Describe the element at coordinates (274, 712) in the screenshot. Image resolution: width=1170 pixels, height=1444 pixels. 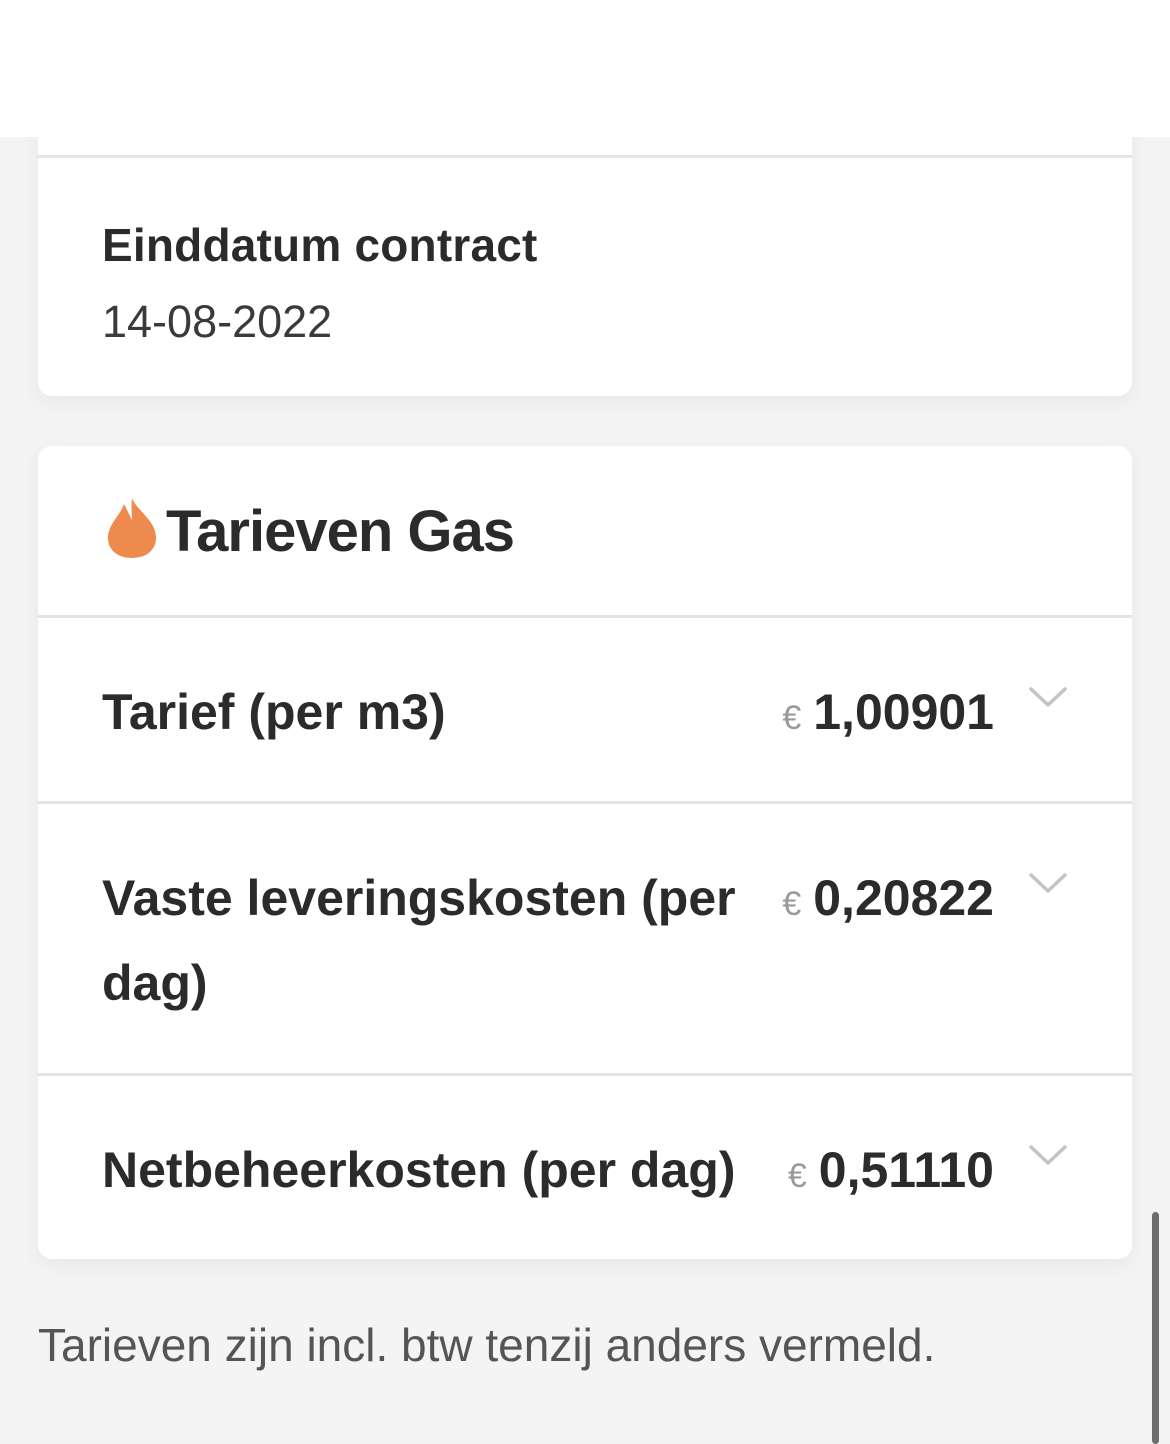
I see `rate-label: Tarief (per m3)` at that location.